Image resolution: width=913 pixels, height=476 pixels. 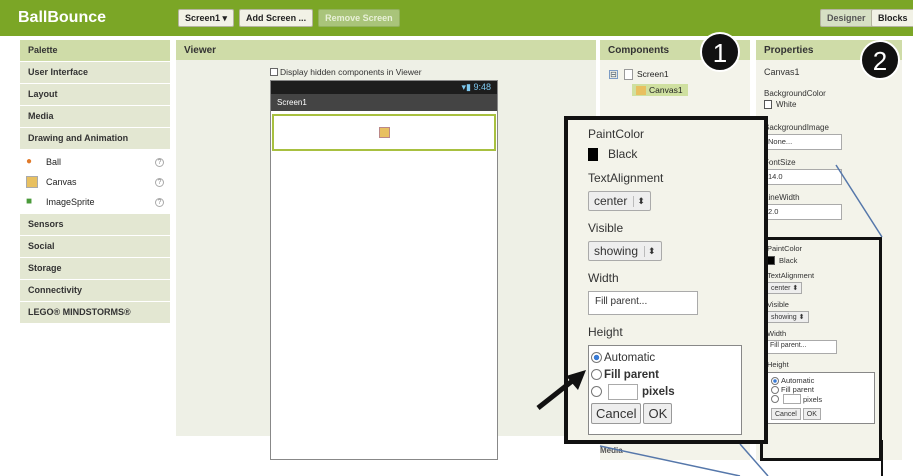 What do you see at coordinates (611, 201) in the screenshot?
I see `select-value: center` at bounding box center [611, 201].